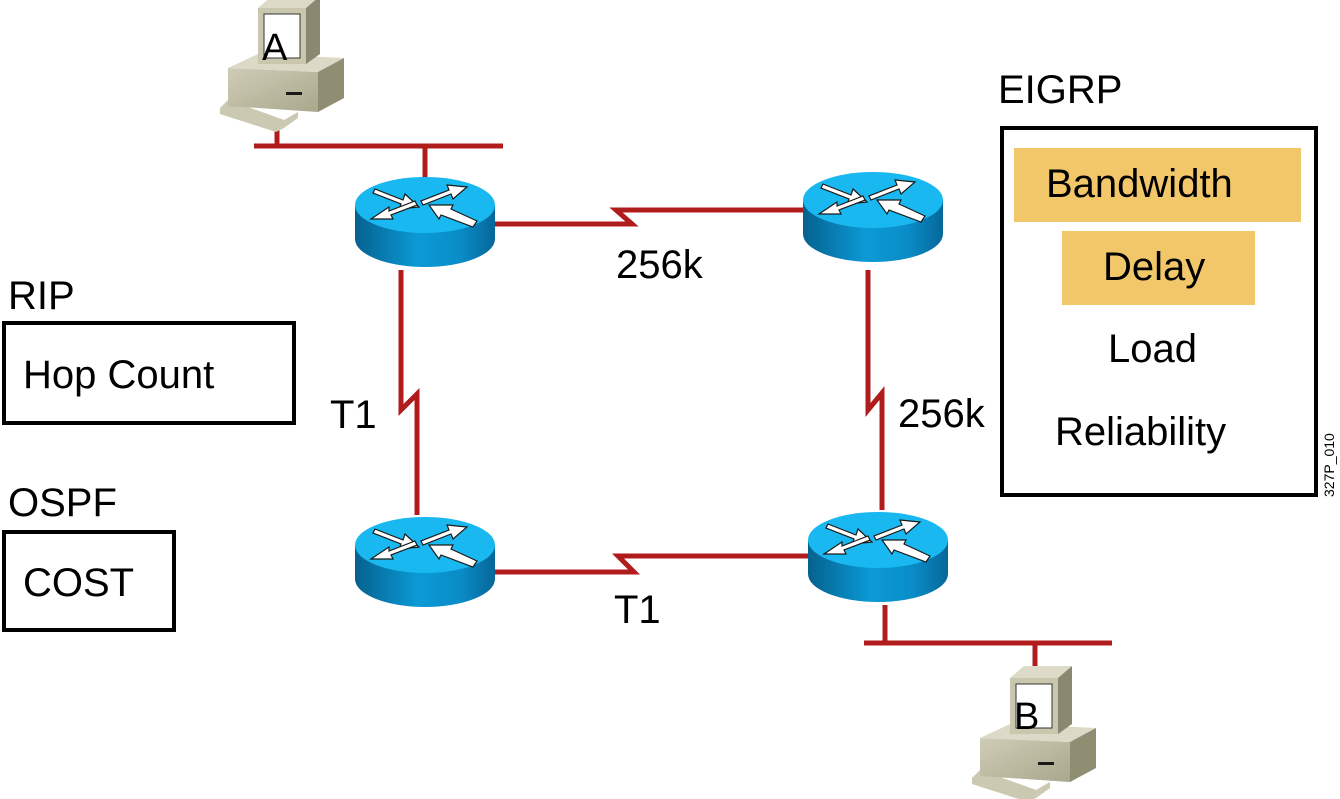 The height and width of the screenshot is (799, 1340). What do you see at coordinates (878, 557) in the screenshot?
I see `router-bottom-right` at bounding box center [878, 557].